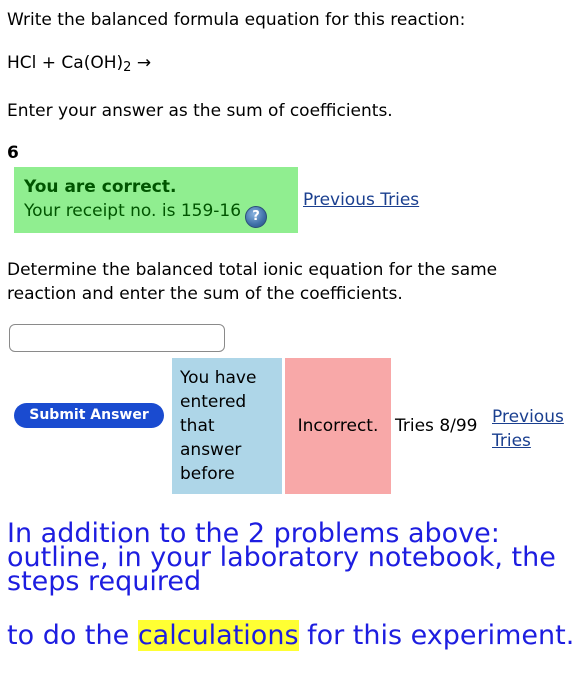 This screenshot has width=581, height=700. I want to click on equation-main: HCl + Ca(OH), so click(65, 63).